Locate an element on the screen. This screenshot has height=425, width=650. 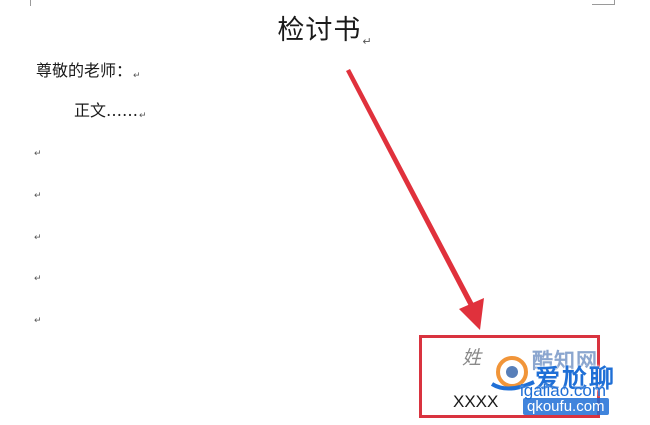
salutation-paragraph: 尊敬的老师：↵ is located at coordinates (88, 73).